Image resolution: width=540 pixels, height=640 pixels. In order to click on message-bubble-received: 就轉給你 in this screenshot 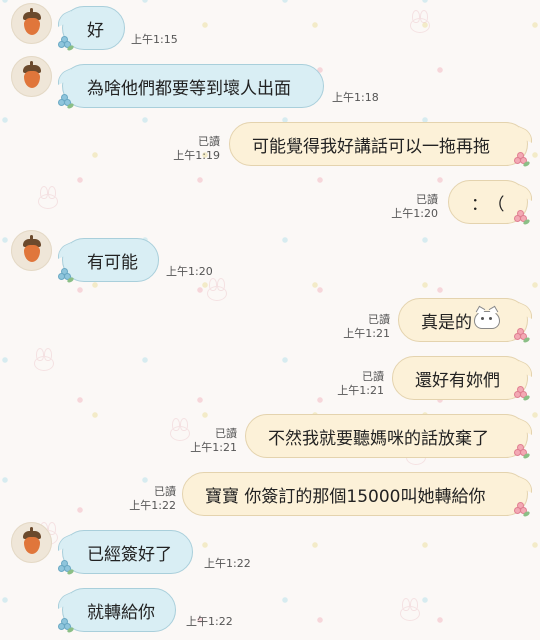, I will do `click(119, 610)`.